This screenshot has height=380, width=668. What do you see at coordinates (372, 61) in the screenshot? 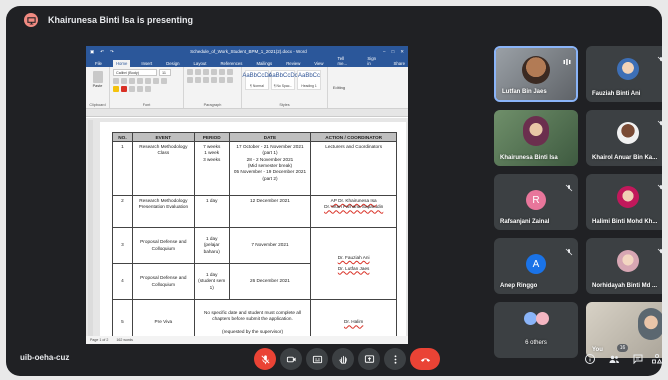
I see `sign-in-link: Sign in` at bounding box center [372, 61].